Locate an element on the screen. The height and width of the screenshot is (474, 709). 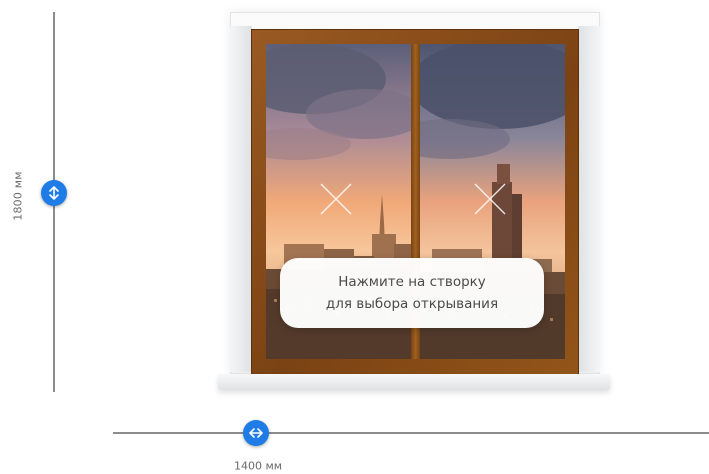
width-dimension-line is located at coordinates (411, 433).